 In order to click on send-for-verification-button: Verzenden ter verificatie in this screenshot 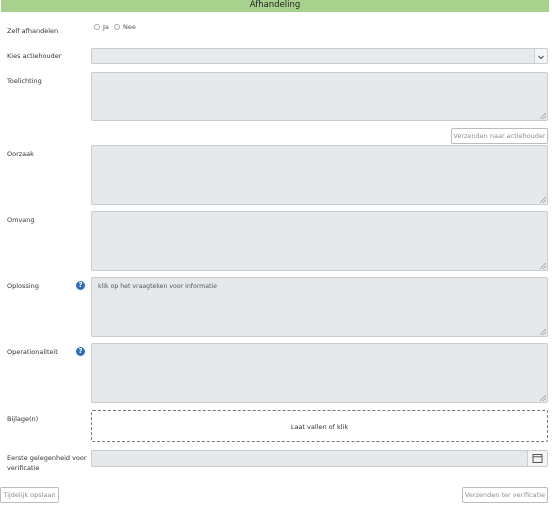, I will do `click(505, 495)`.